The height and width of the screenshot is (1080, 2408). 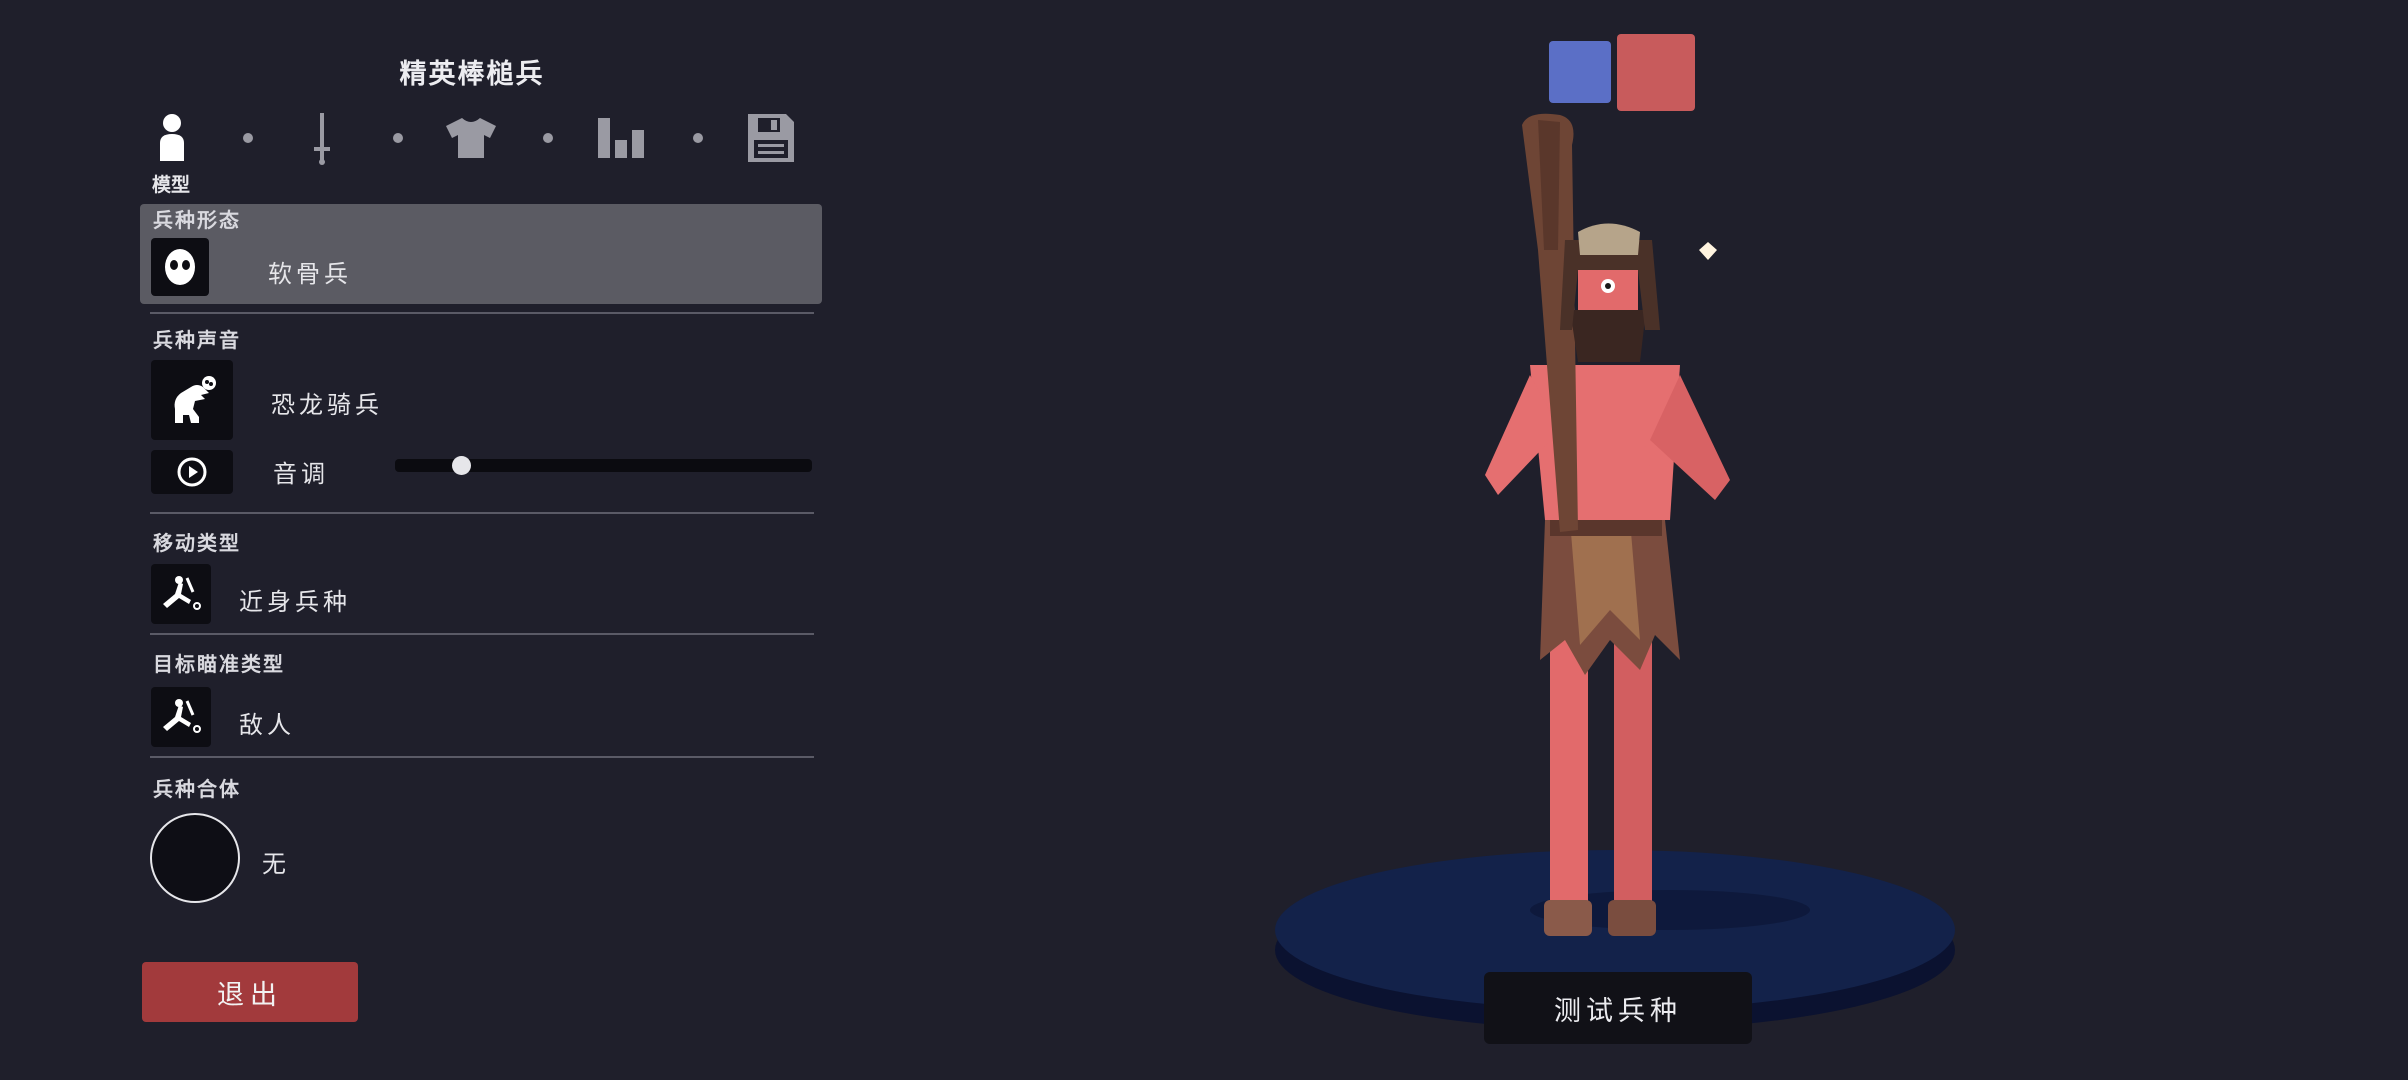 What do you see at coordinates (276, 864) in the screenshot?
I see `combine-value: 无` at bounding box center [276, 864].